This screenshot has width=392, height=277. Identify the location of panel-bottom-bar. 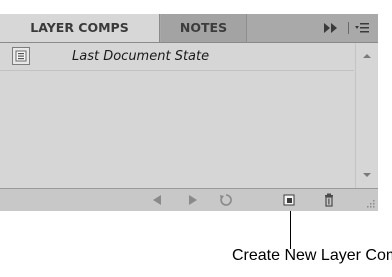
(189, 199).